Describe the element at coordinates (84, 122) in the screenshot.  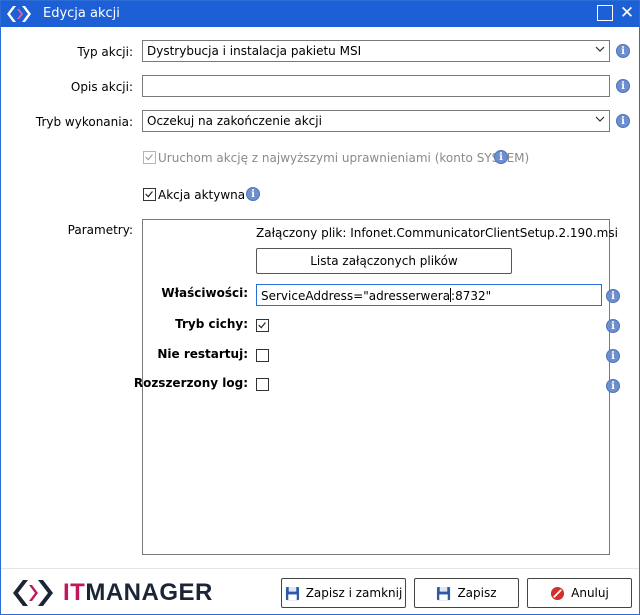
I see `mode-label: Tryb wykonania:` at that location.